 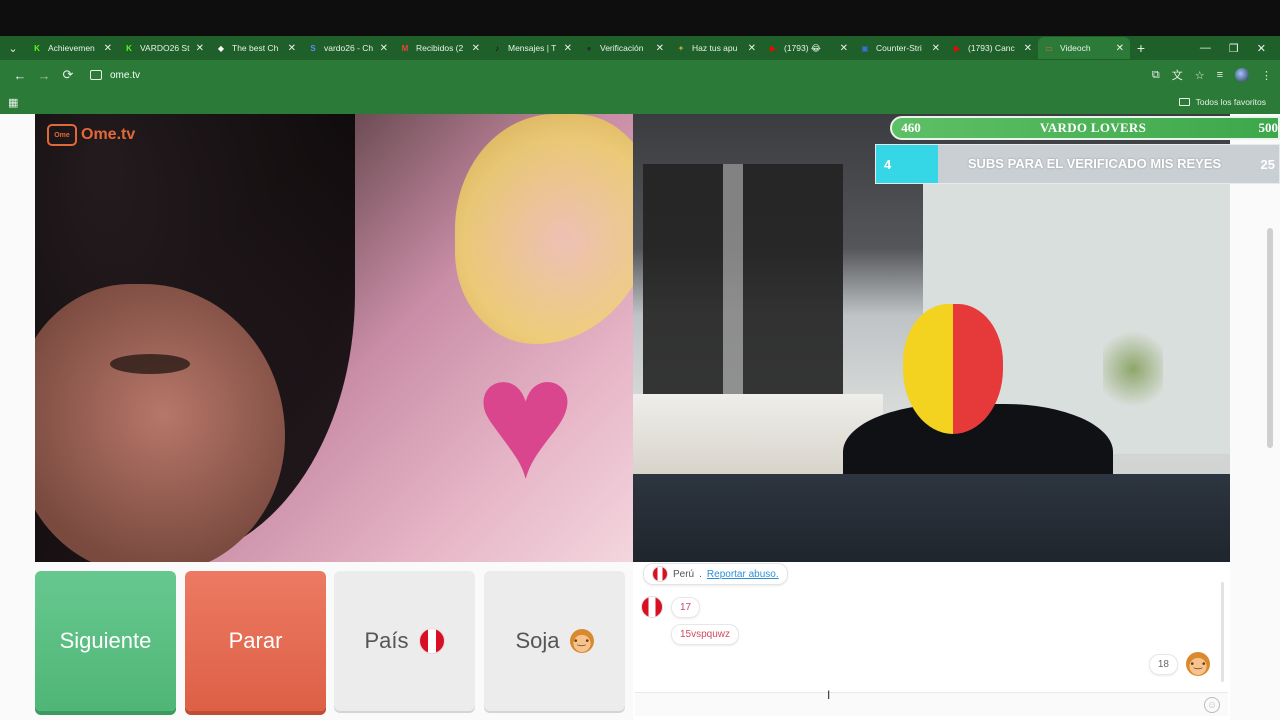 I want to click on tab-favicon-icon: ▶, so click(x=773, y=48).